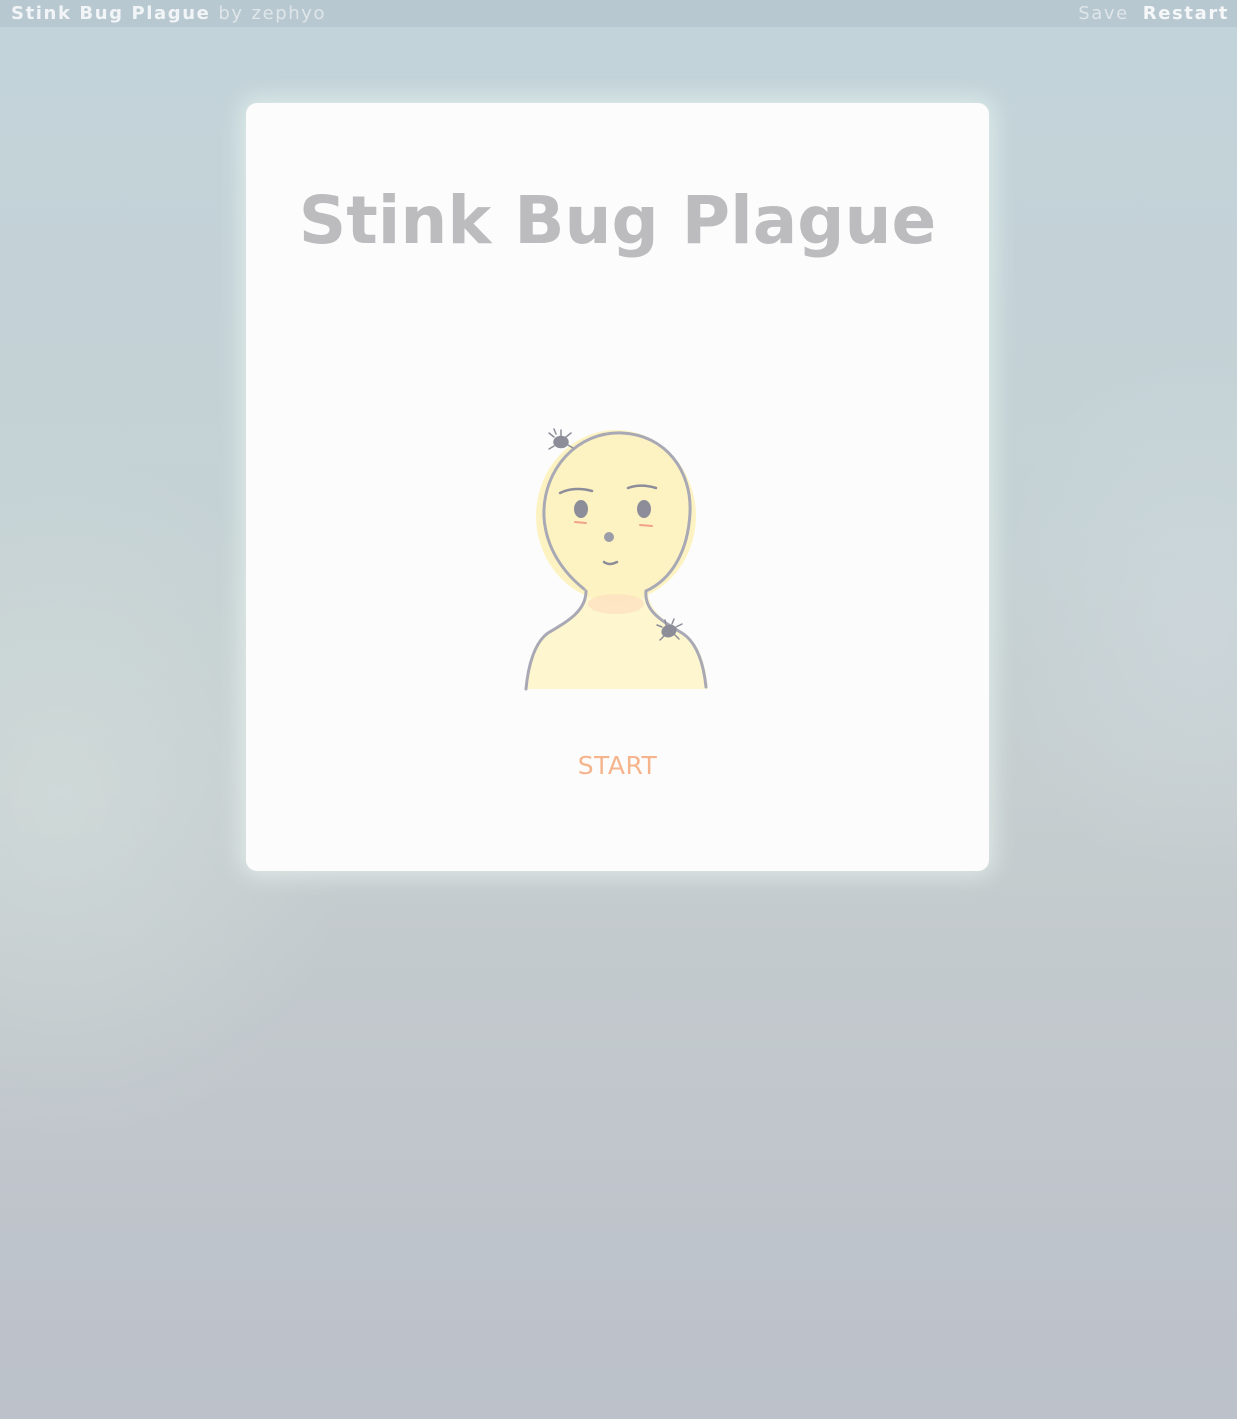  What do you see at coordinates (616, 559) in the screenshot?
I see `character-illustration` at bounding box center [616, 559].